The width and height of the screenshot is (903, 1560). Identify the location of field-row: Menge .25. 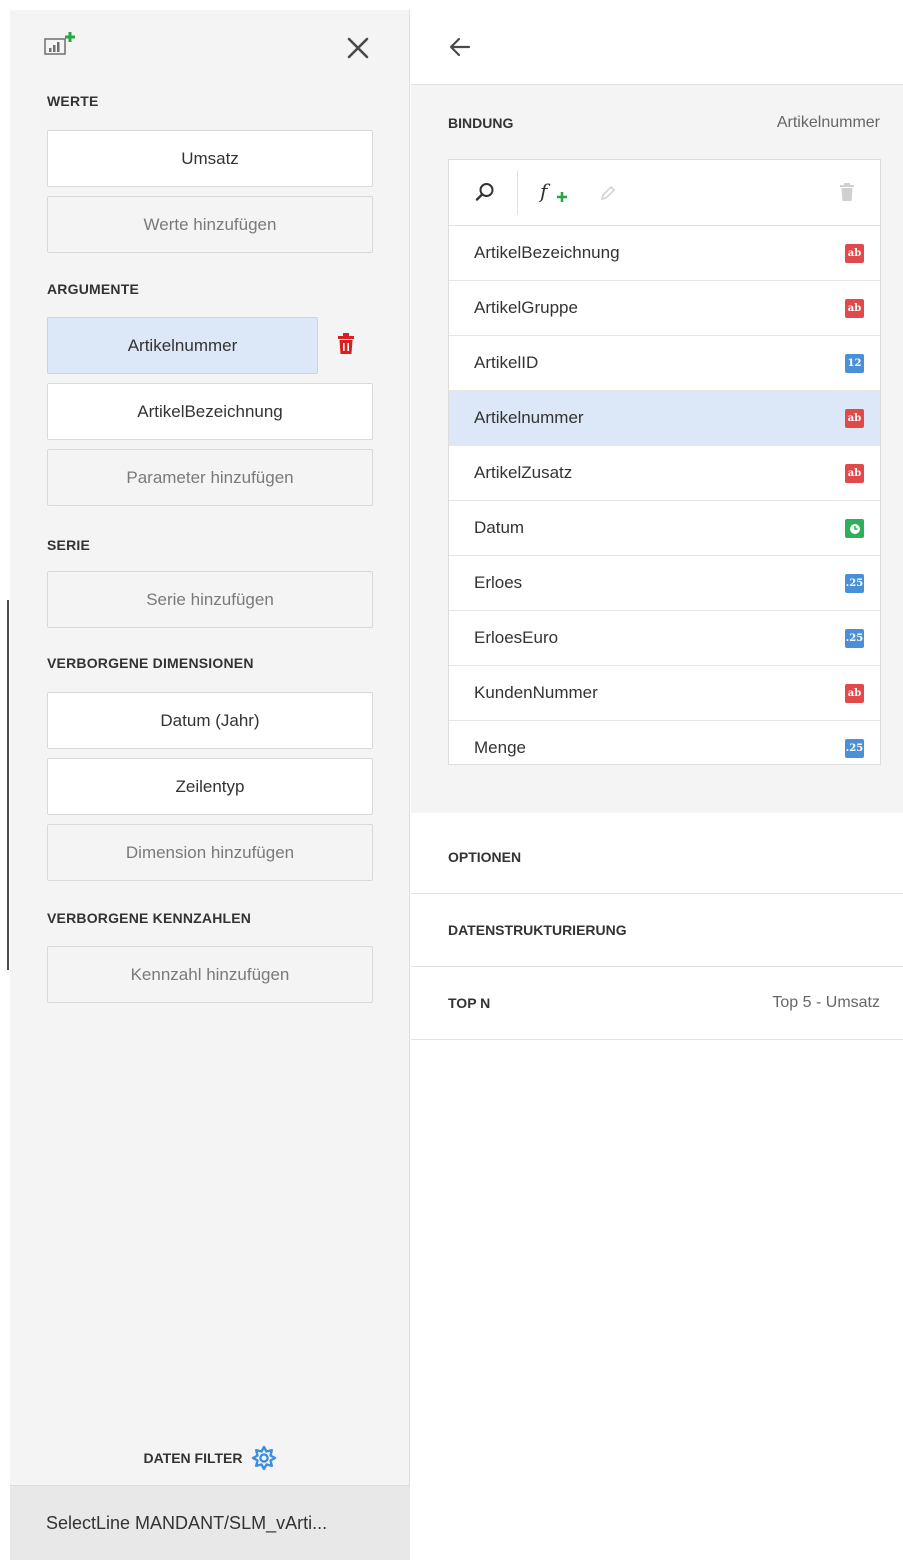
(664, 742).